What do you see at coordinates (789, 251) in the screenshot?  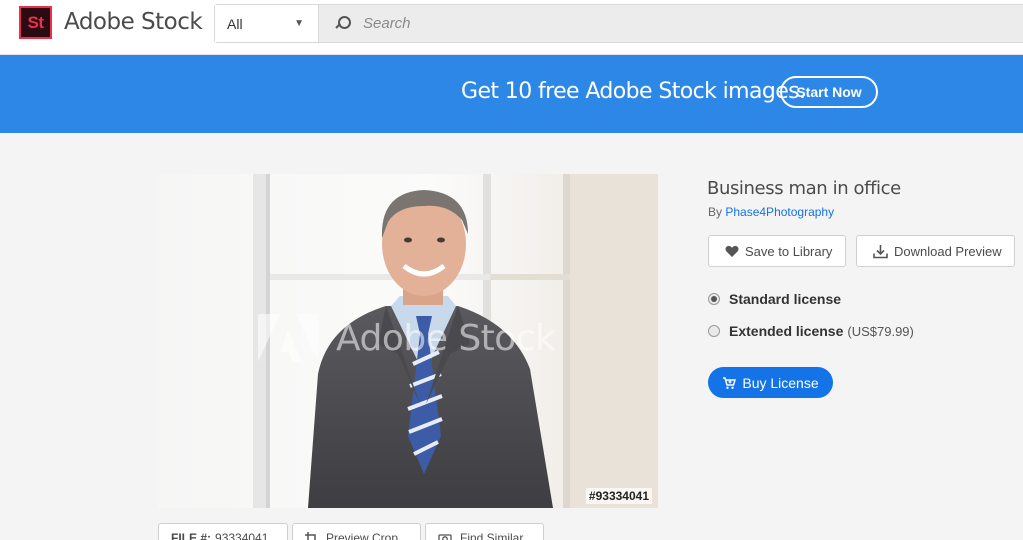 I see `save-label: Save to Library` at bounding box center [789, 251].